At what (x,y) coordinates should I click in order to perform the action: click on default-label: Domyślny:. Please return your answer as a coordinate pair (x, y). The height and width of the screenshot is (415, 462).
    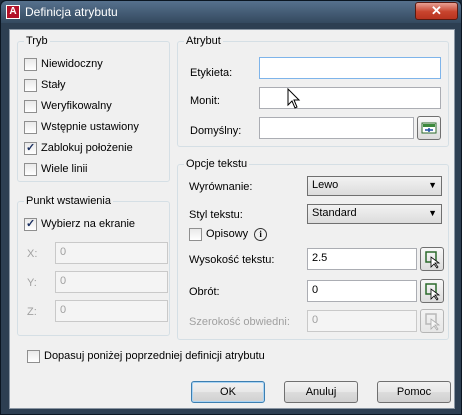
    Looking at the image, I should click on (216, 131).